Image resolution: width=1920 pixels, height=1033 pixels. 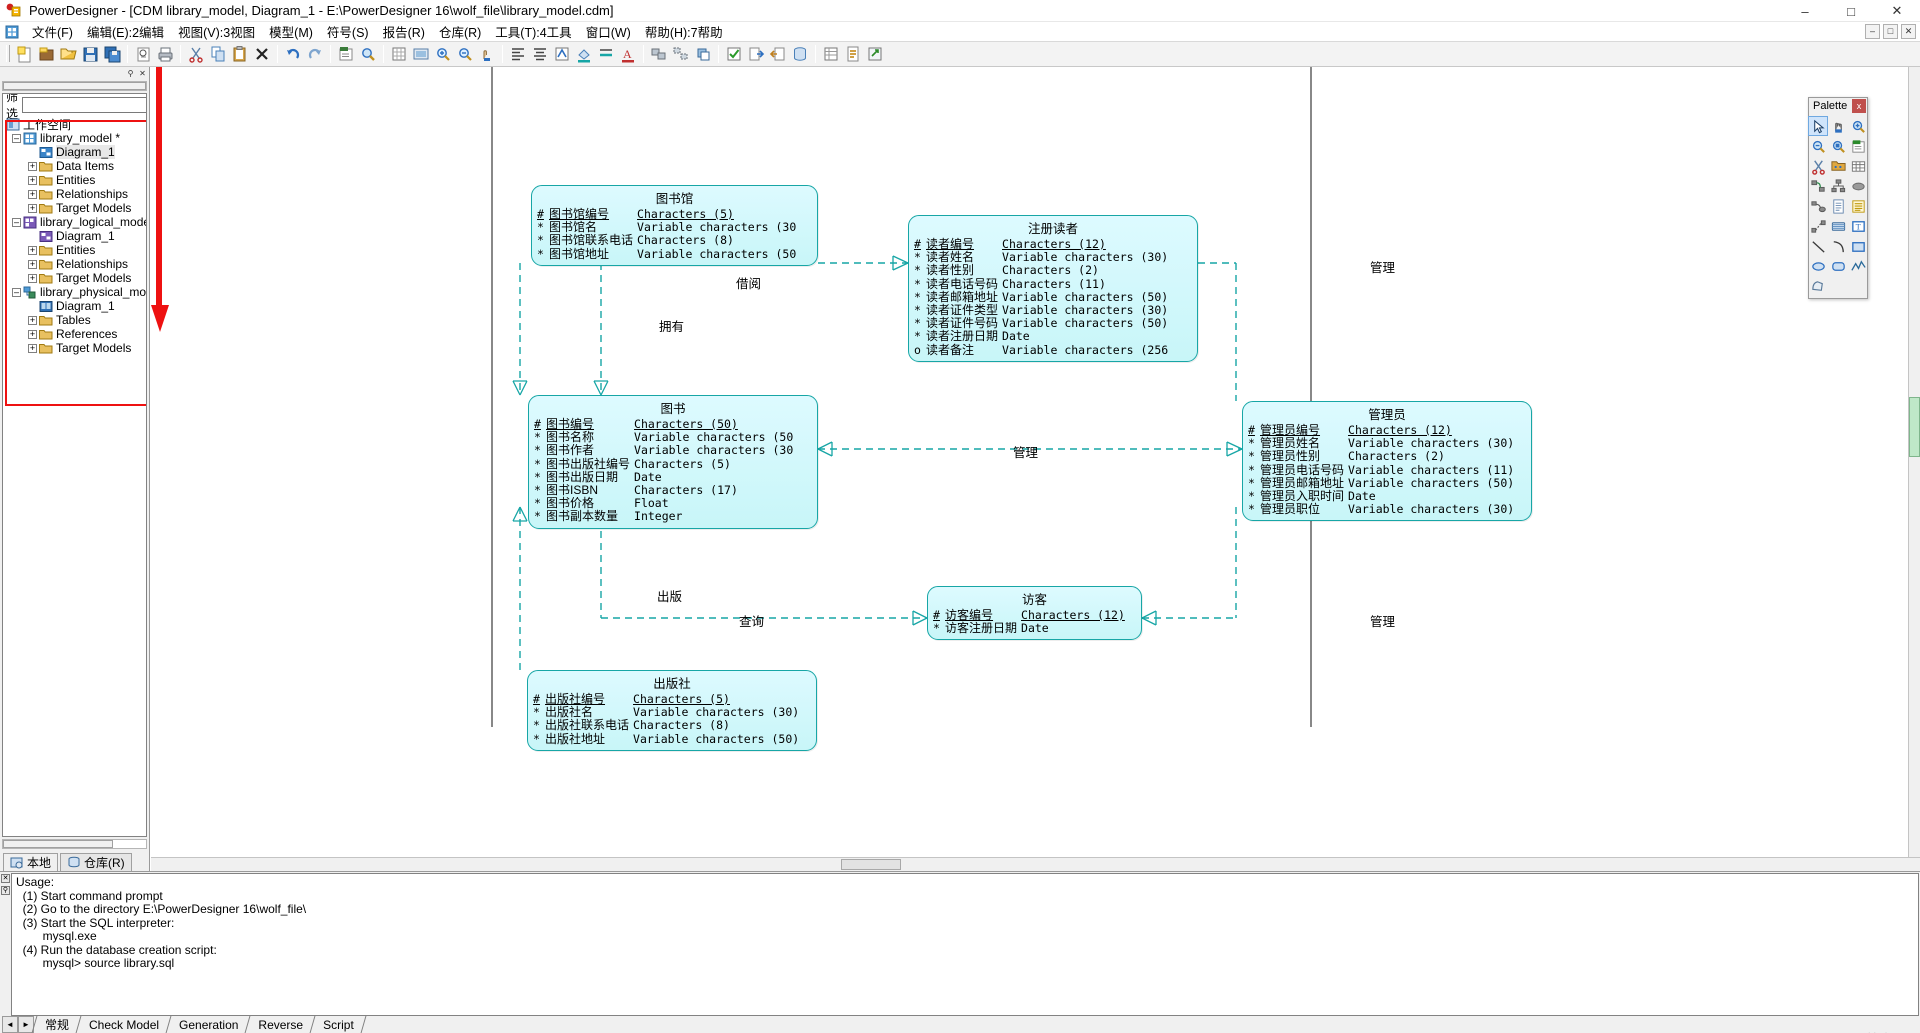 What do you see at coordinates (130, 74) in the screenshot?
I see `browser-pin-icon: ⚲` at bounding box center [130, 74].